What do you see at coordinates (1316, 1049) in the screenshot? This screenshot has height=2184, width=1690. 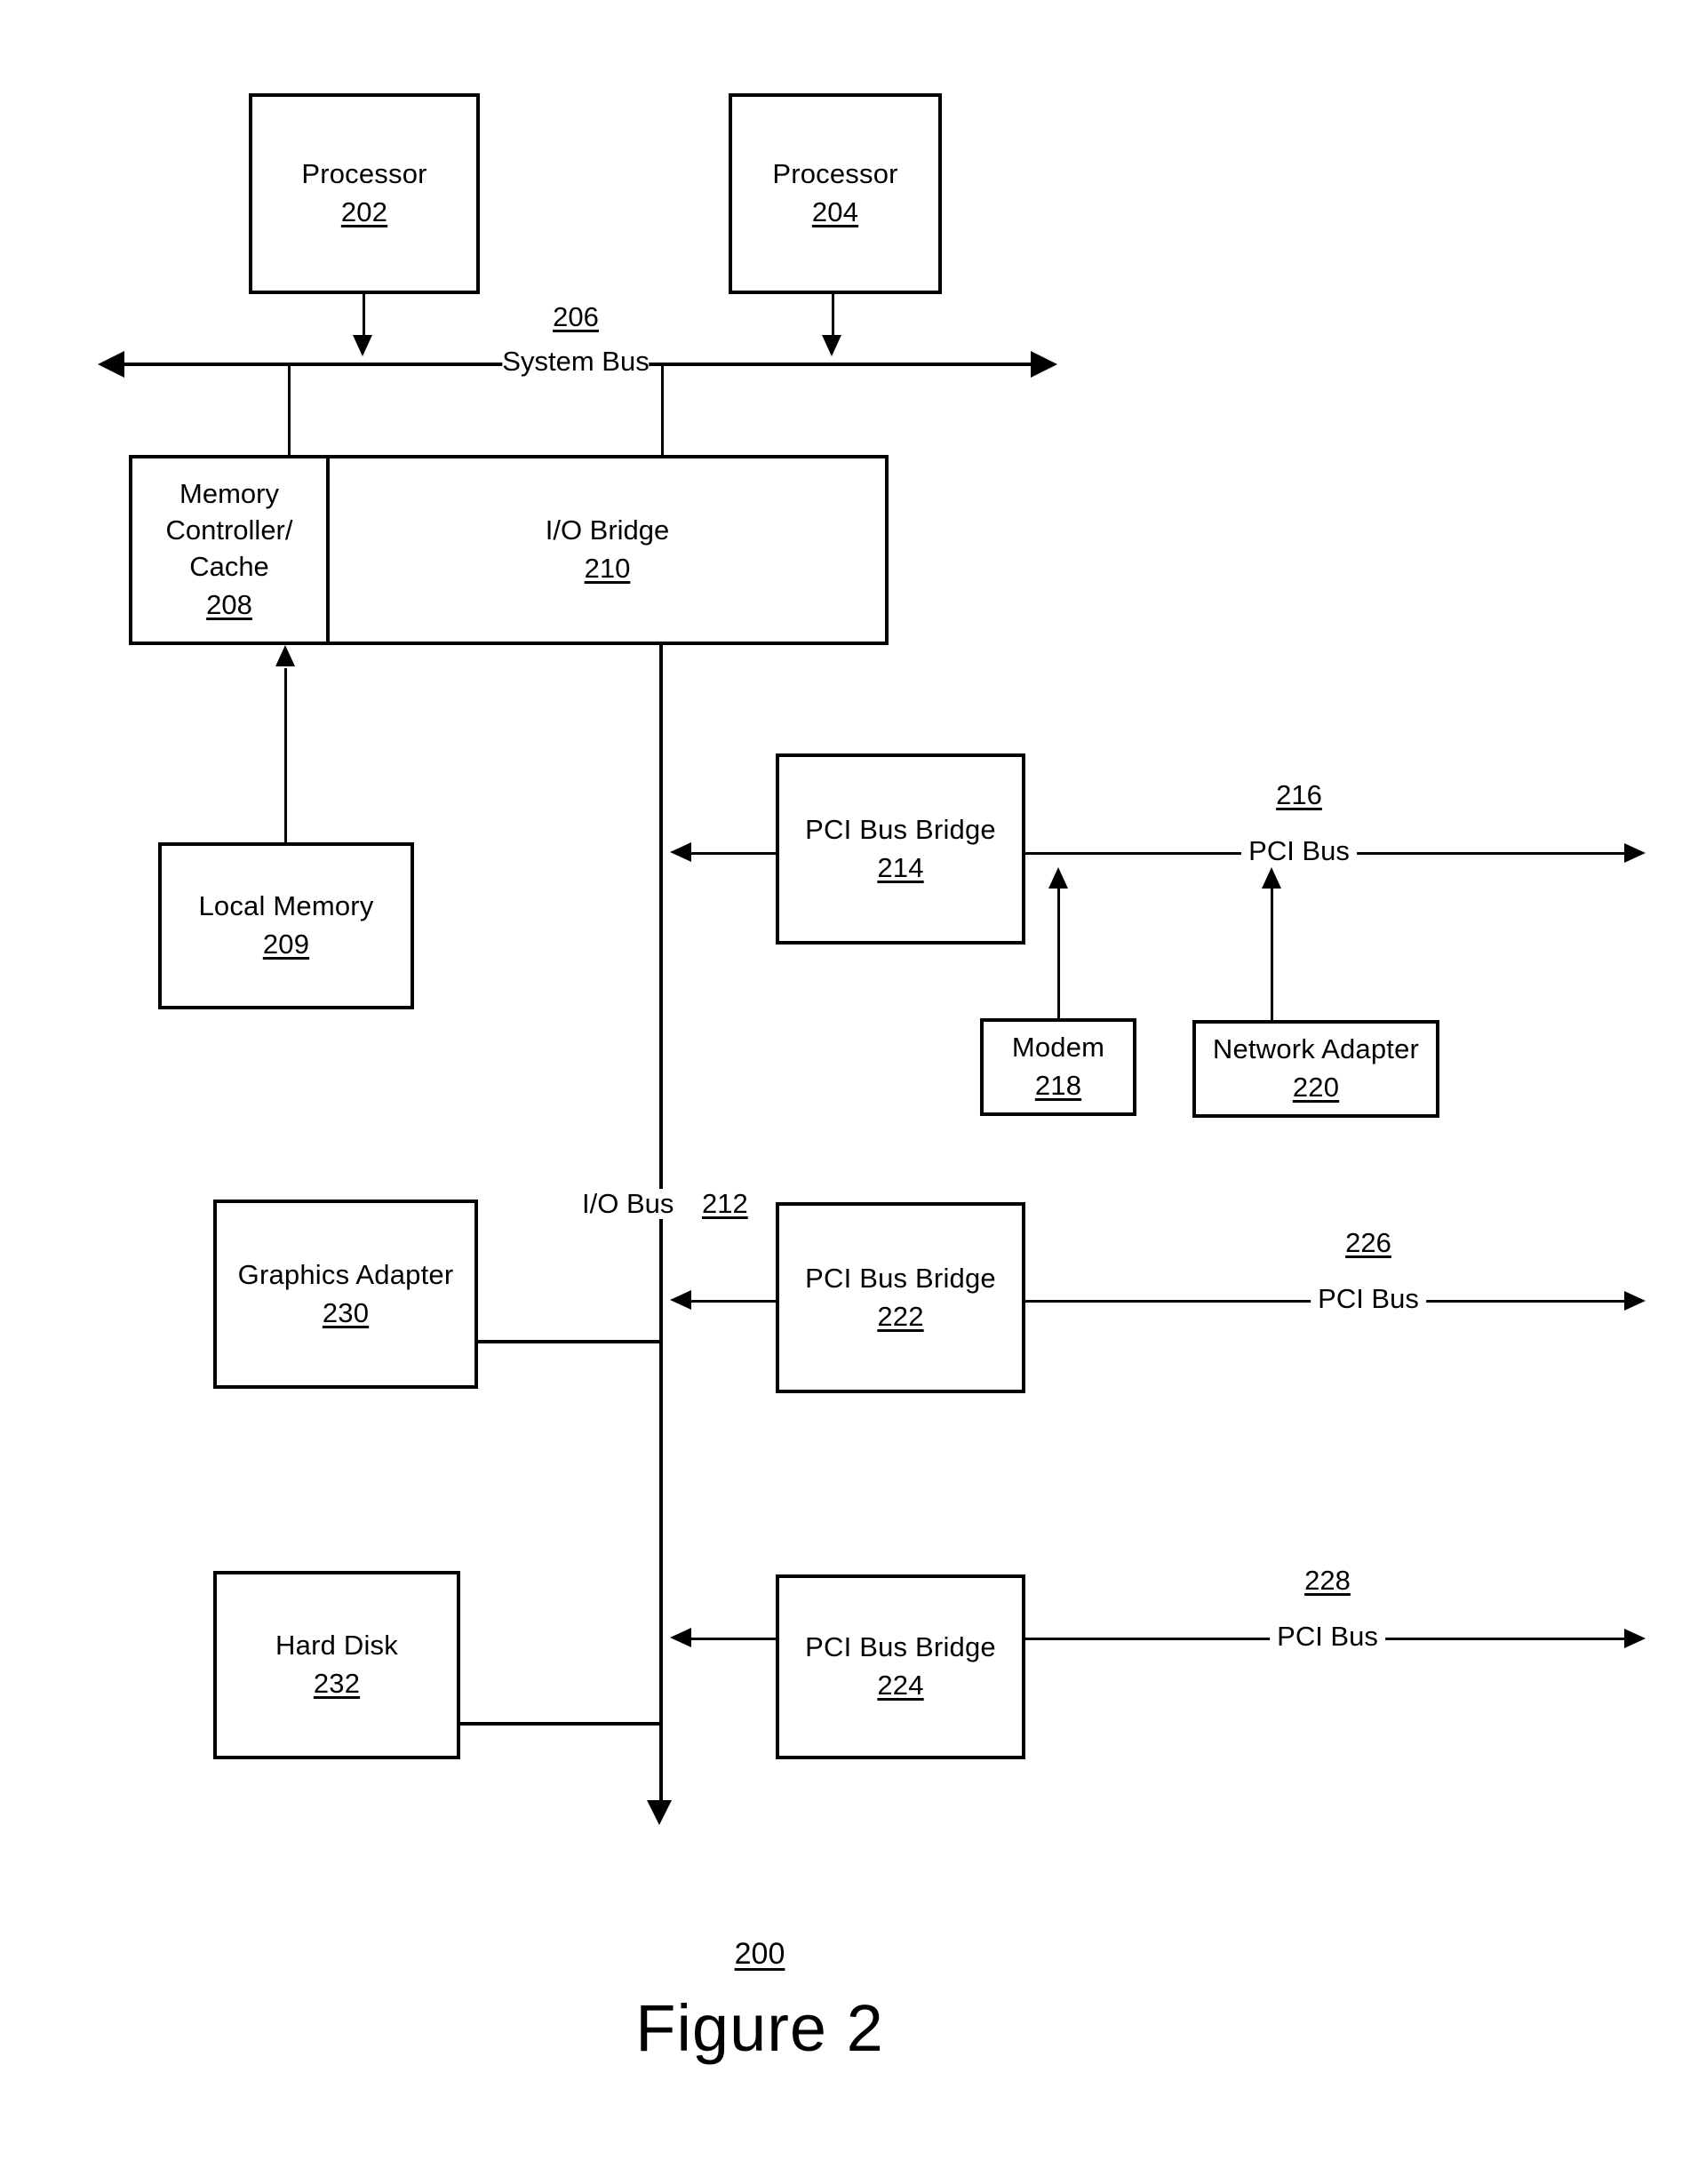 I see `block-title: Network Adapter` at bounding box center [1316, 1049].